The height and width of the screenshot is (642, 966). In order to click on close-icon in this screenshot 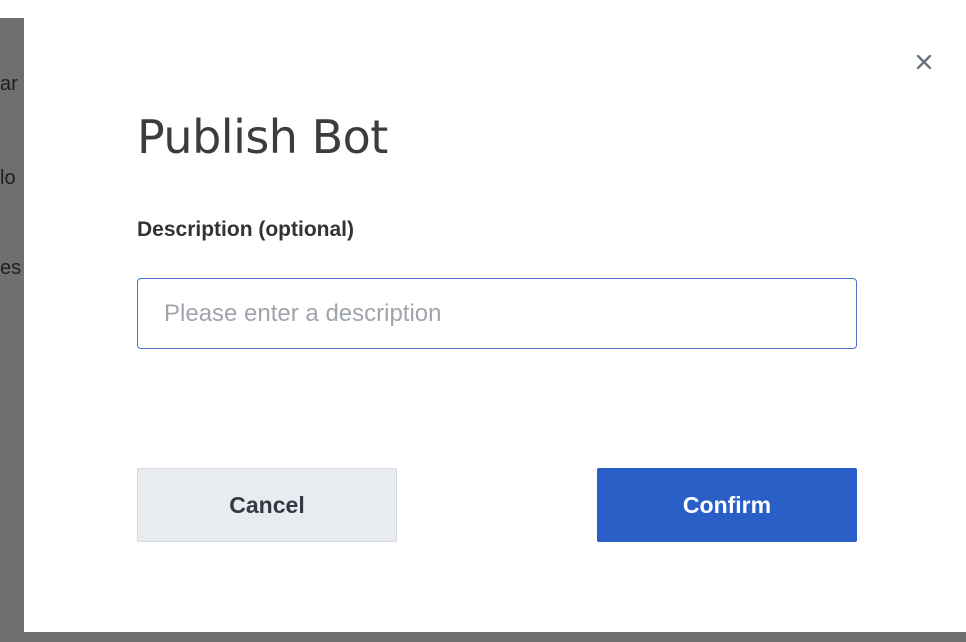, I will do `click(924, 62)`.